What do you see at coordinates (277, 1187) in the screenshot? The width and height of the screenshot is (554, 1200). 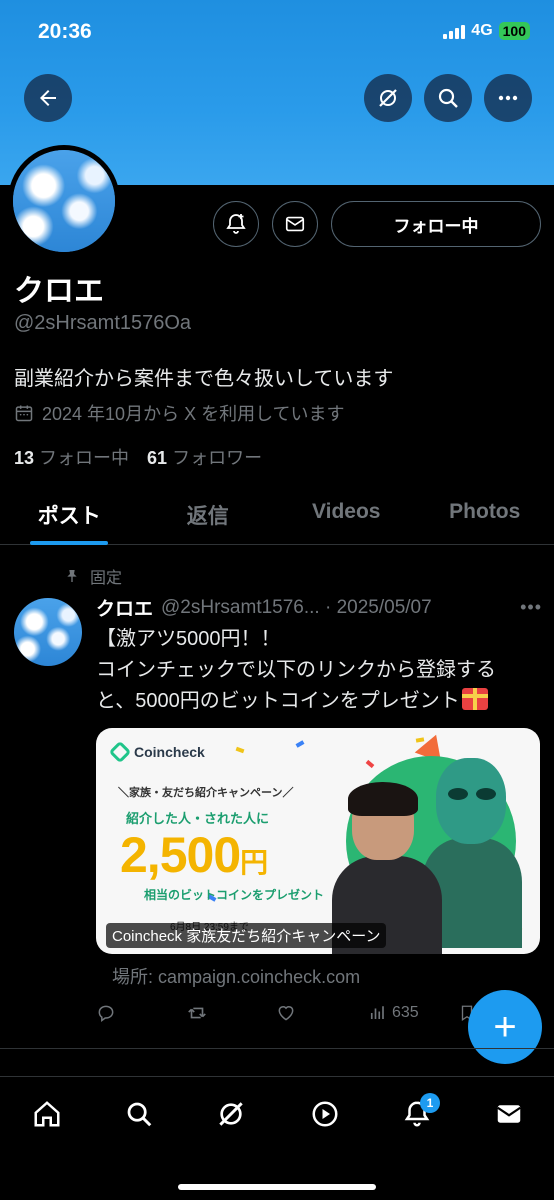 I see `home-indicator` at bounding box center [277, 1187].